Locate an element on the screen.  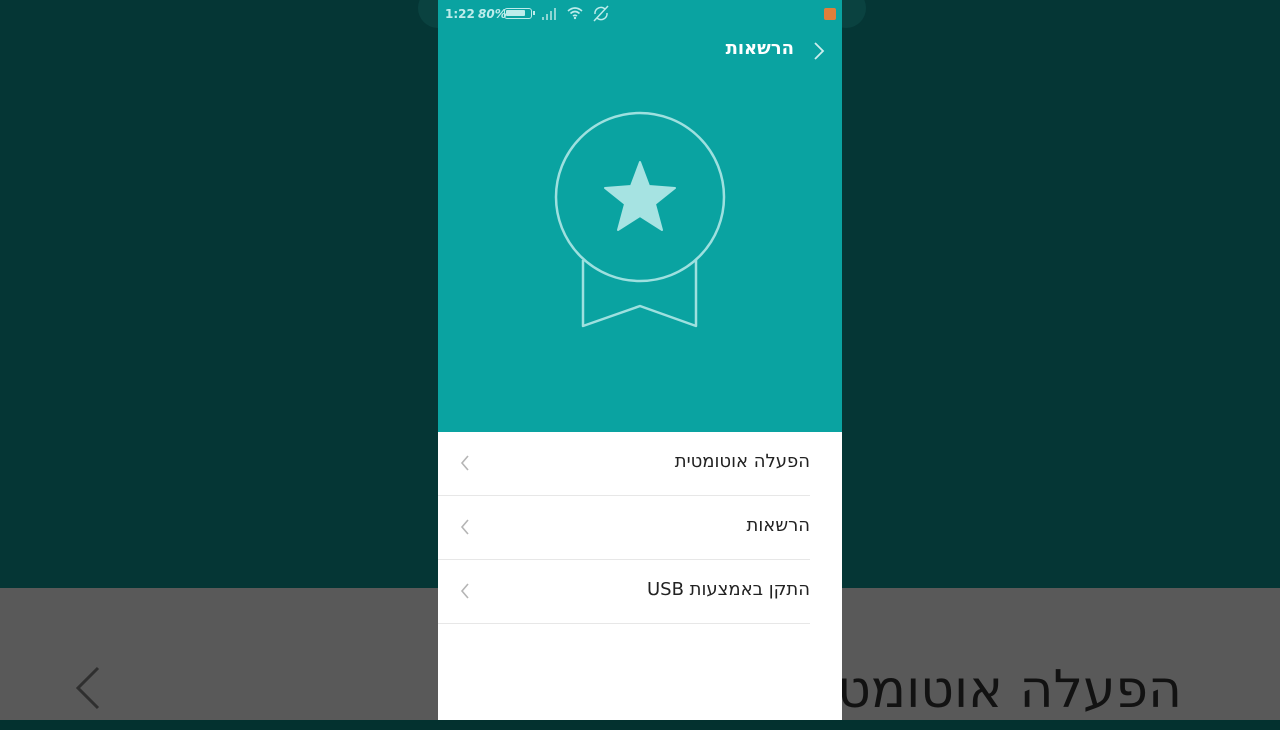
award-ribbon-star-icon is located at coordinates (640, 219).